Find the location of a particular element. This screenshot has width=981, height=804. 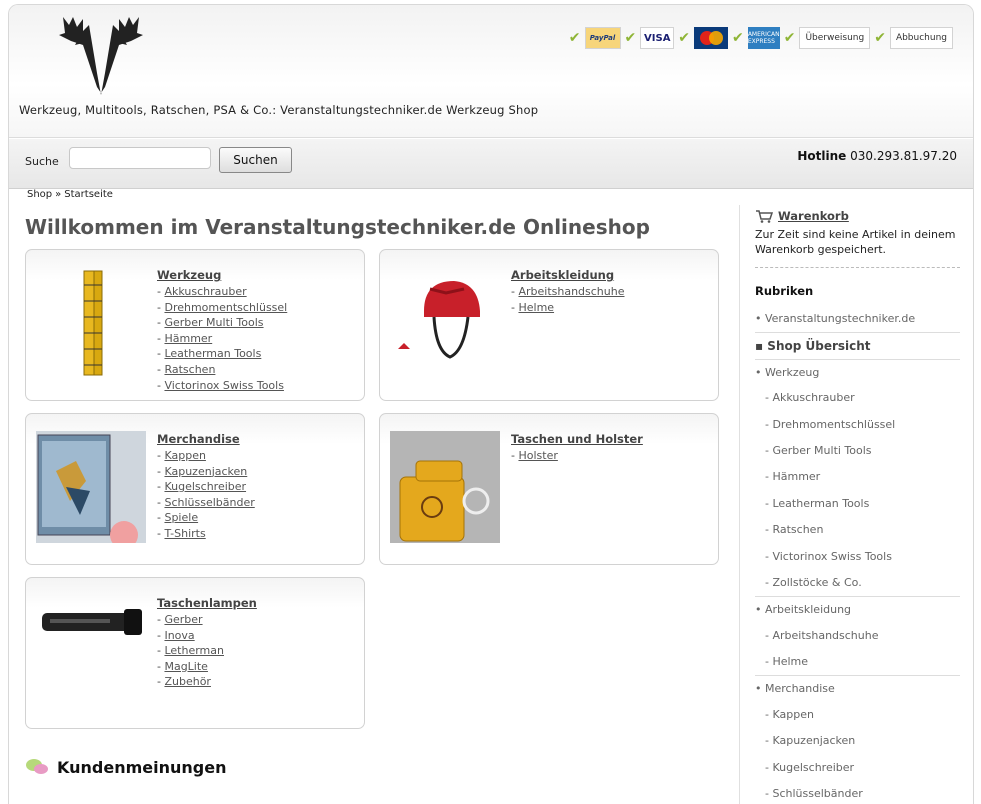

subcategory-item: - Akkuschrauber is located at coordinates (202, 291).